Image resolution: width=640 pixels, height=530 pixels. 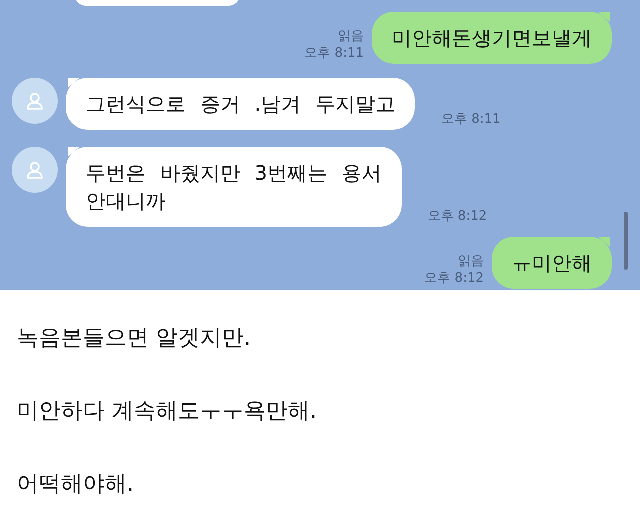 I want to click on message-bubble: 두번은 바줬지만 3번째는 용서 안대니까, so click(x=234, y=187).